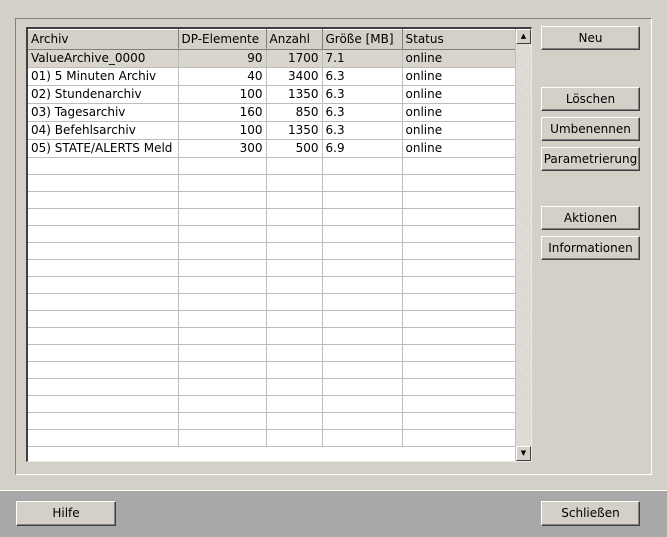 This screenshot has width=667, height=537. Describe the element at coordinates (362, 39) in the screenshot. I see `column-header-groesse: Größe [MB]` at that location.